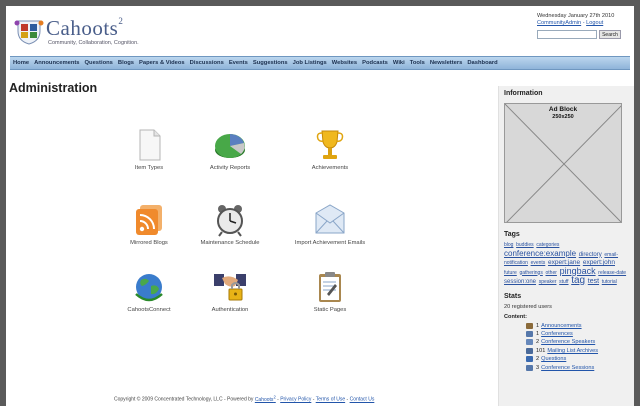 This screenshot has height=406, width=640. I want to click on announcement-icon, so click(529, 325).